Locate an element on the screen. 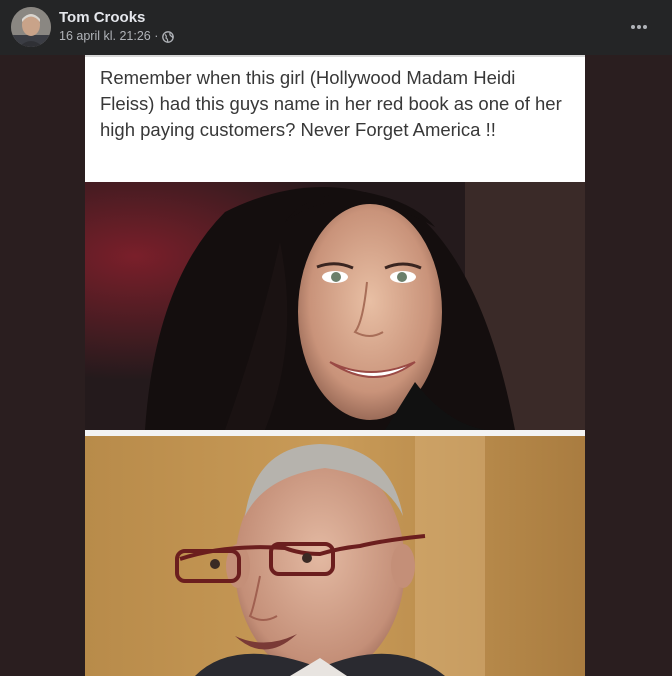  post-meta: 16 april kl. 21:26 · is located at coordinates (117, 36).